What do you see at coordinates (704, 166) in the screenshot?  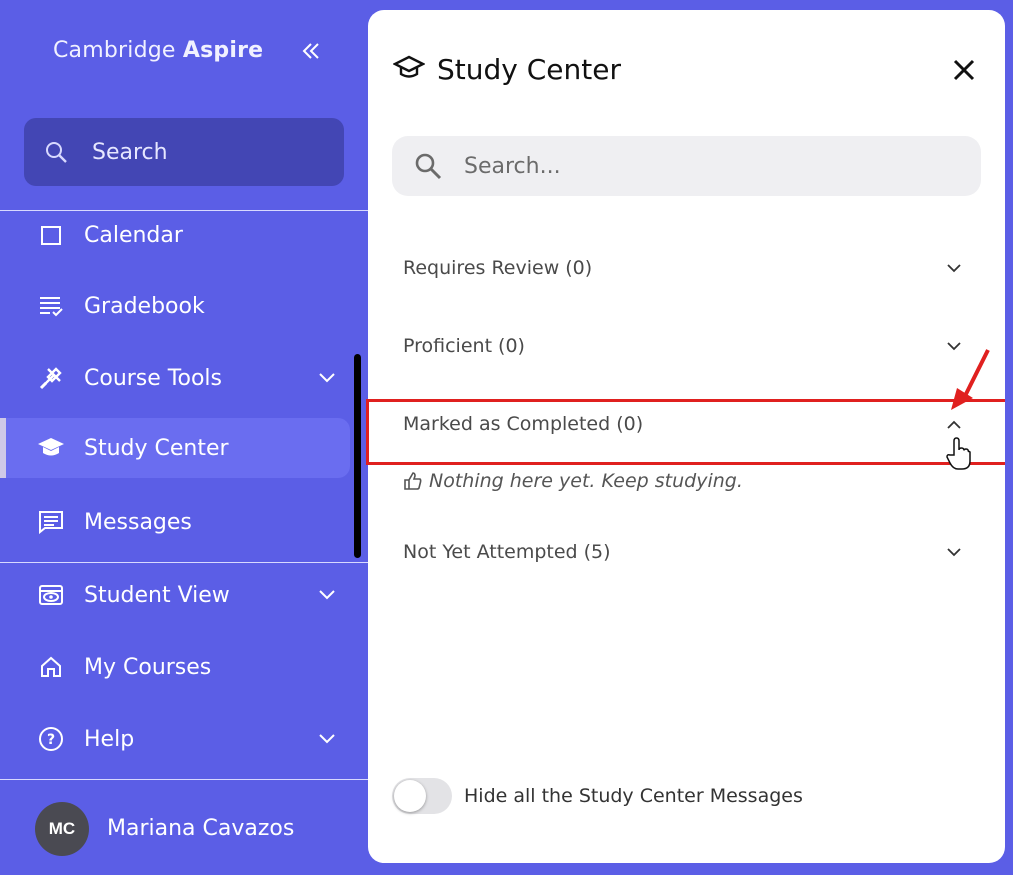 I see `search-input` at bounding box center [704, 166].